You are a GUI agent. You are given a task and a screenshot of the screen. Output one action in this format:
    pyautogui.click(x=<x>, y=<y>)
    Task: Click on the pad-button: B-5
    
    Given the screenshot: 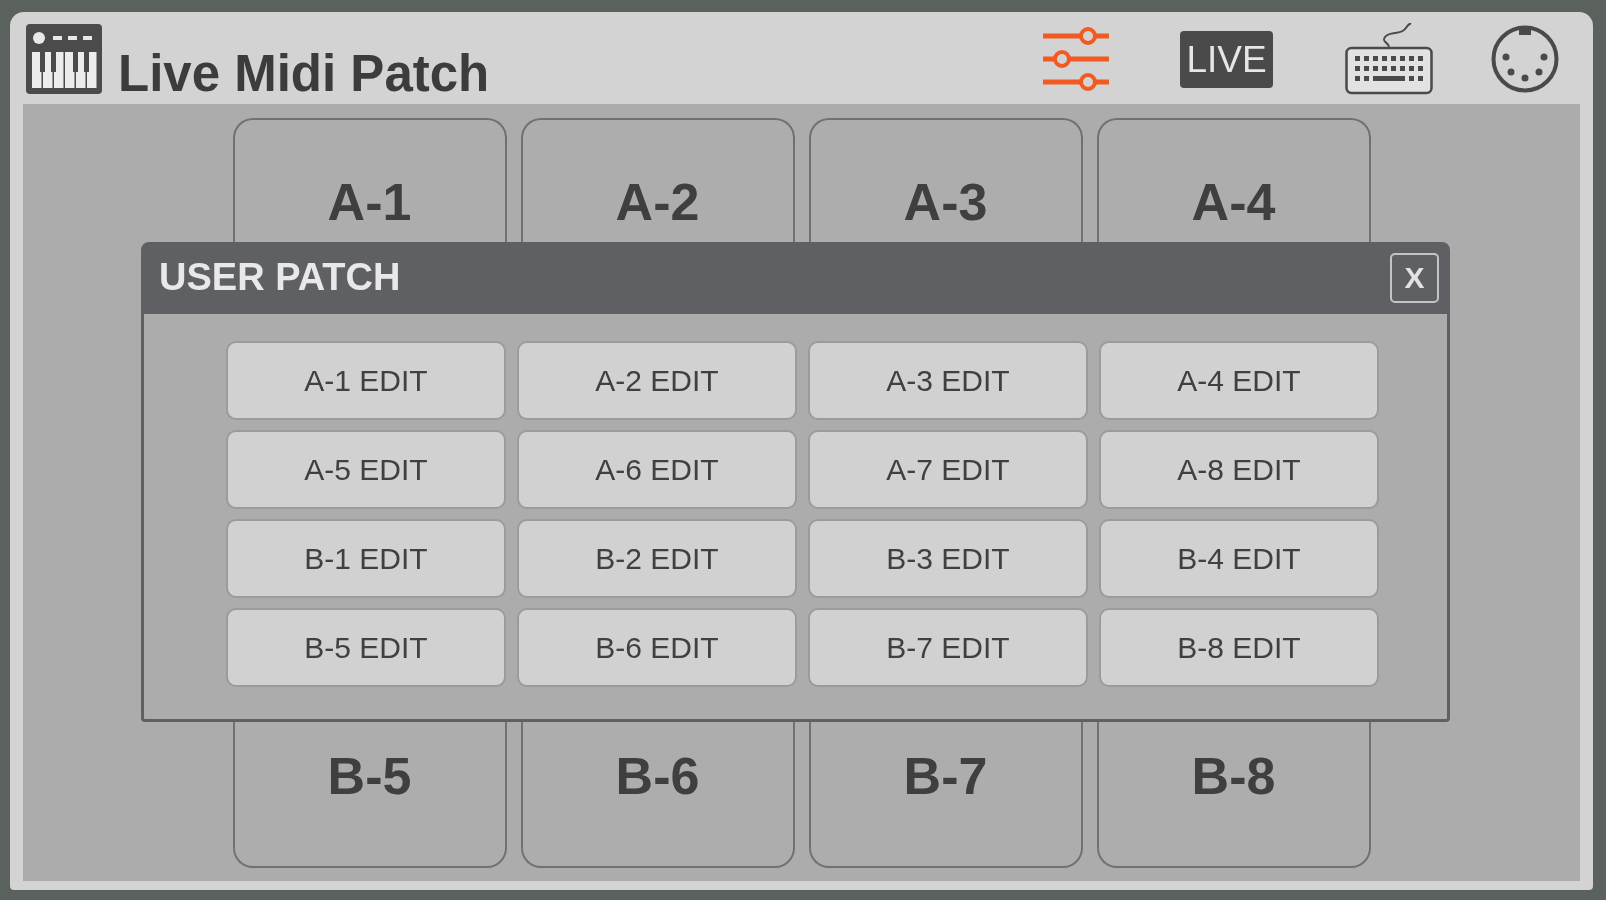 What is the action you would take?
    pyautogui.click(x=369, y=795)
    